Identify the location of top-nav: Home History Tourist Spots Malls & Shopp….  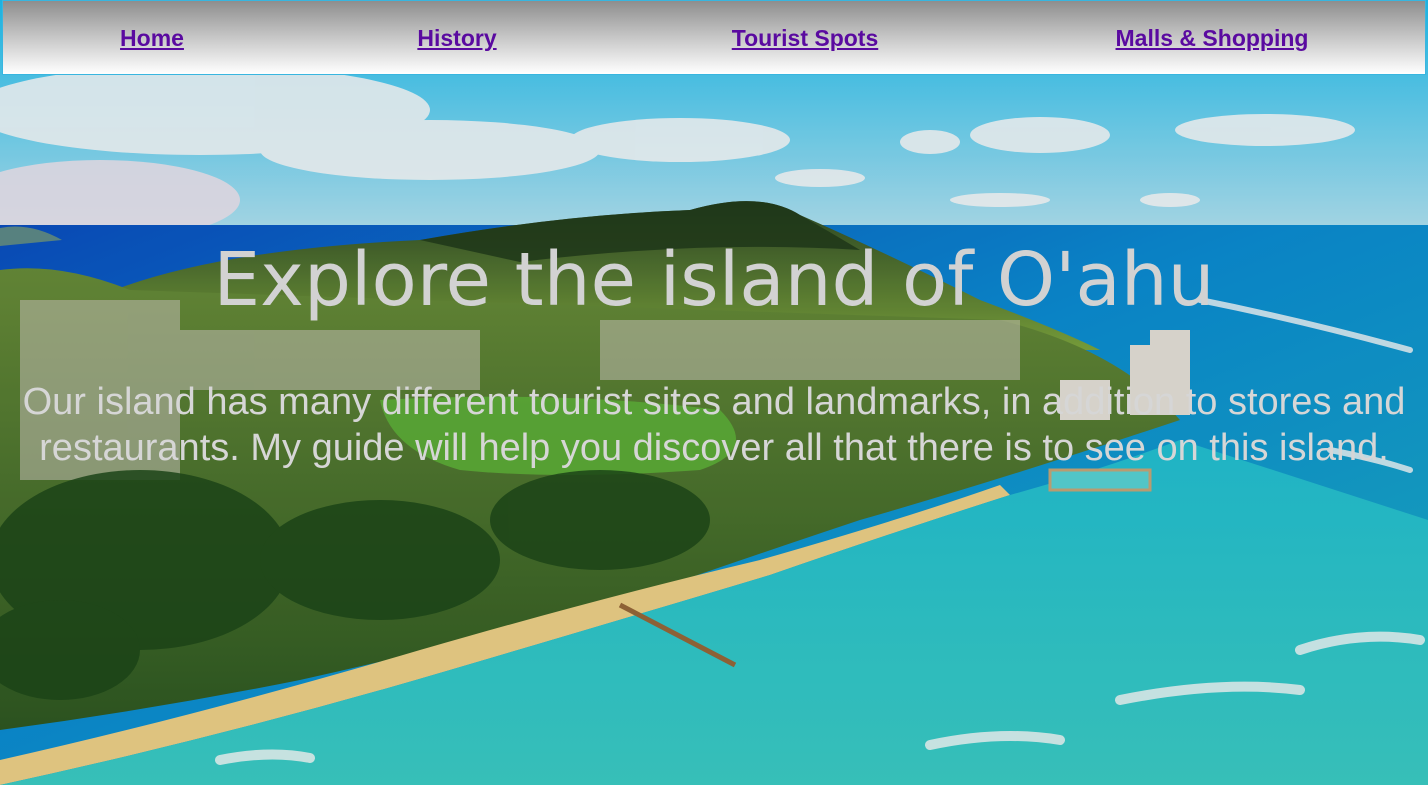
(714, 37).